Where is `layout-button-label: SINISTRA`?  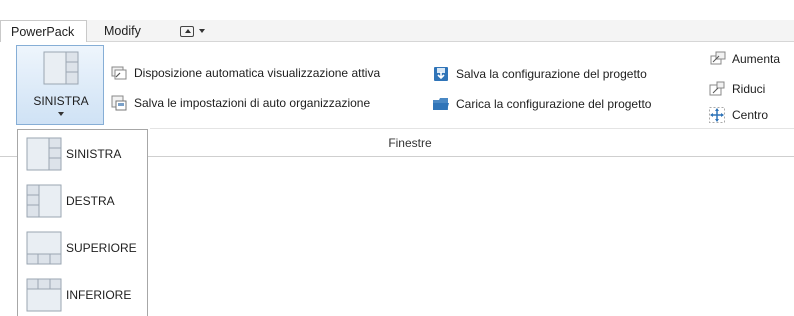 layout-button-label: SINISTRA is located at coordinates (61, 101).